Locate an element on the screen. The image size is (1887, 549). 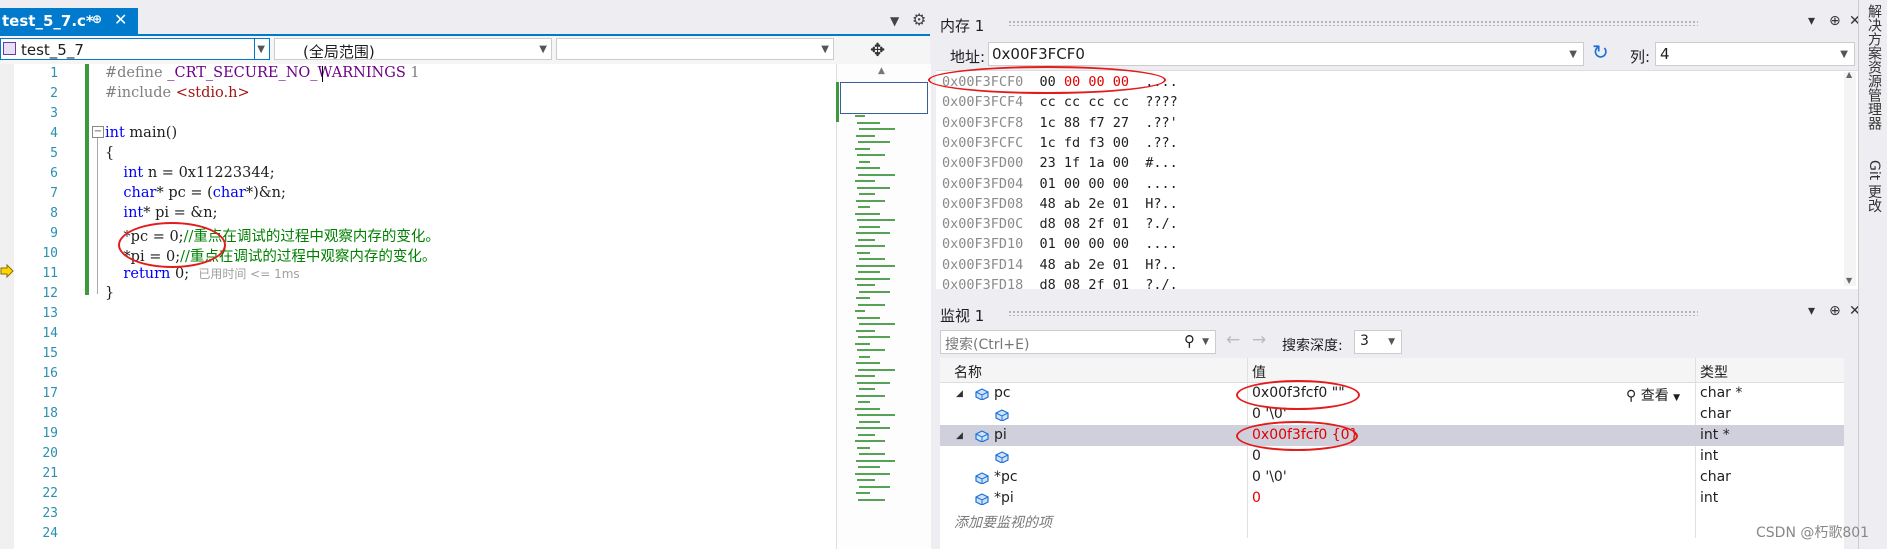
address-input: 0x00F3FCF0 ▼ is located at coordinates (1286, 54).